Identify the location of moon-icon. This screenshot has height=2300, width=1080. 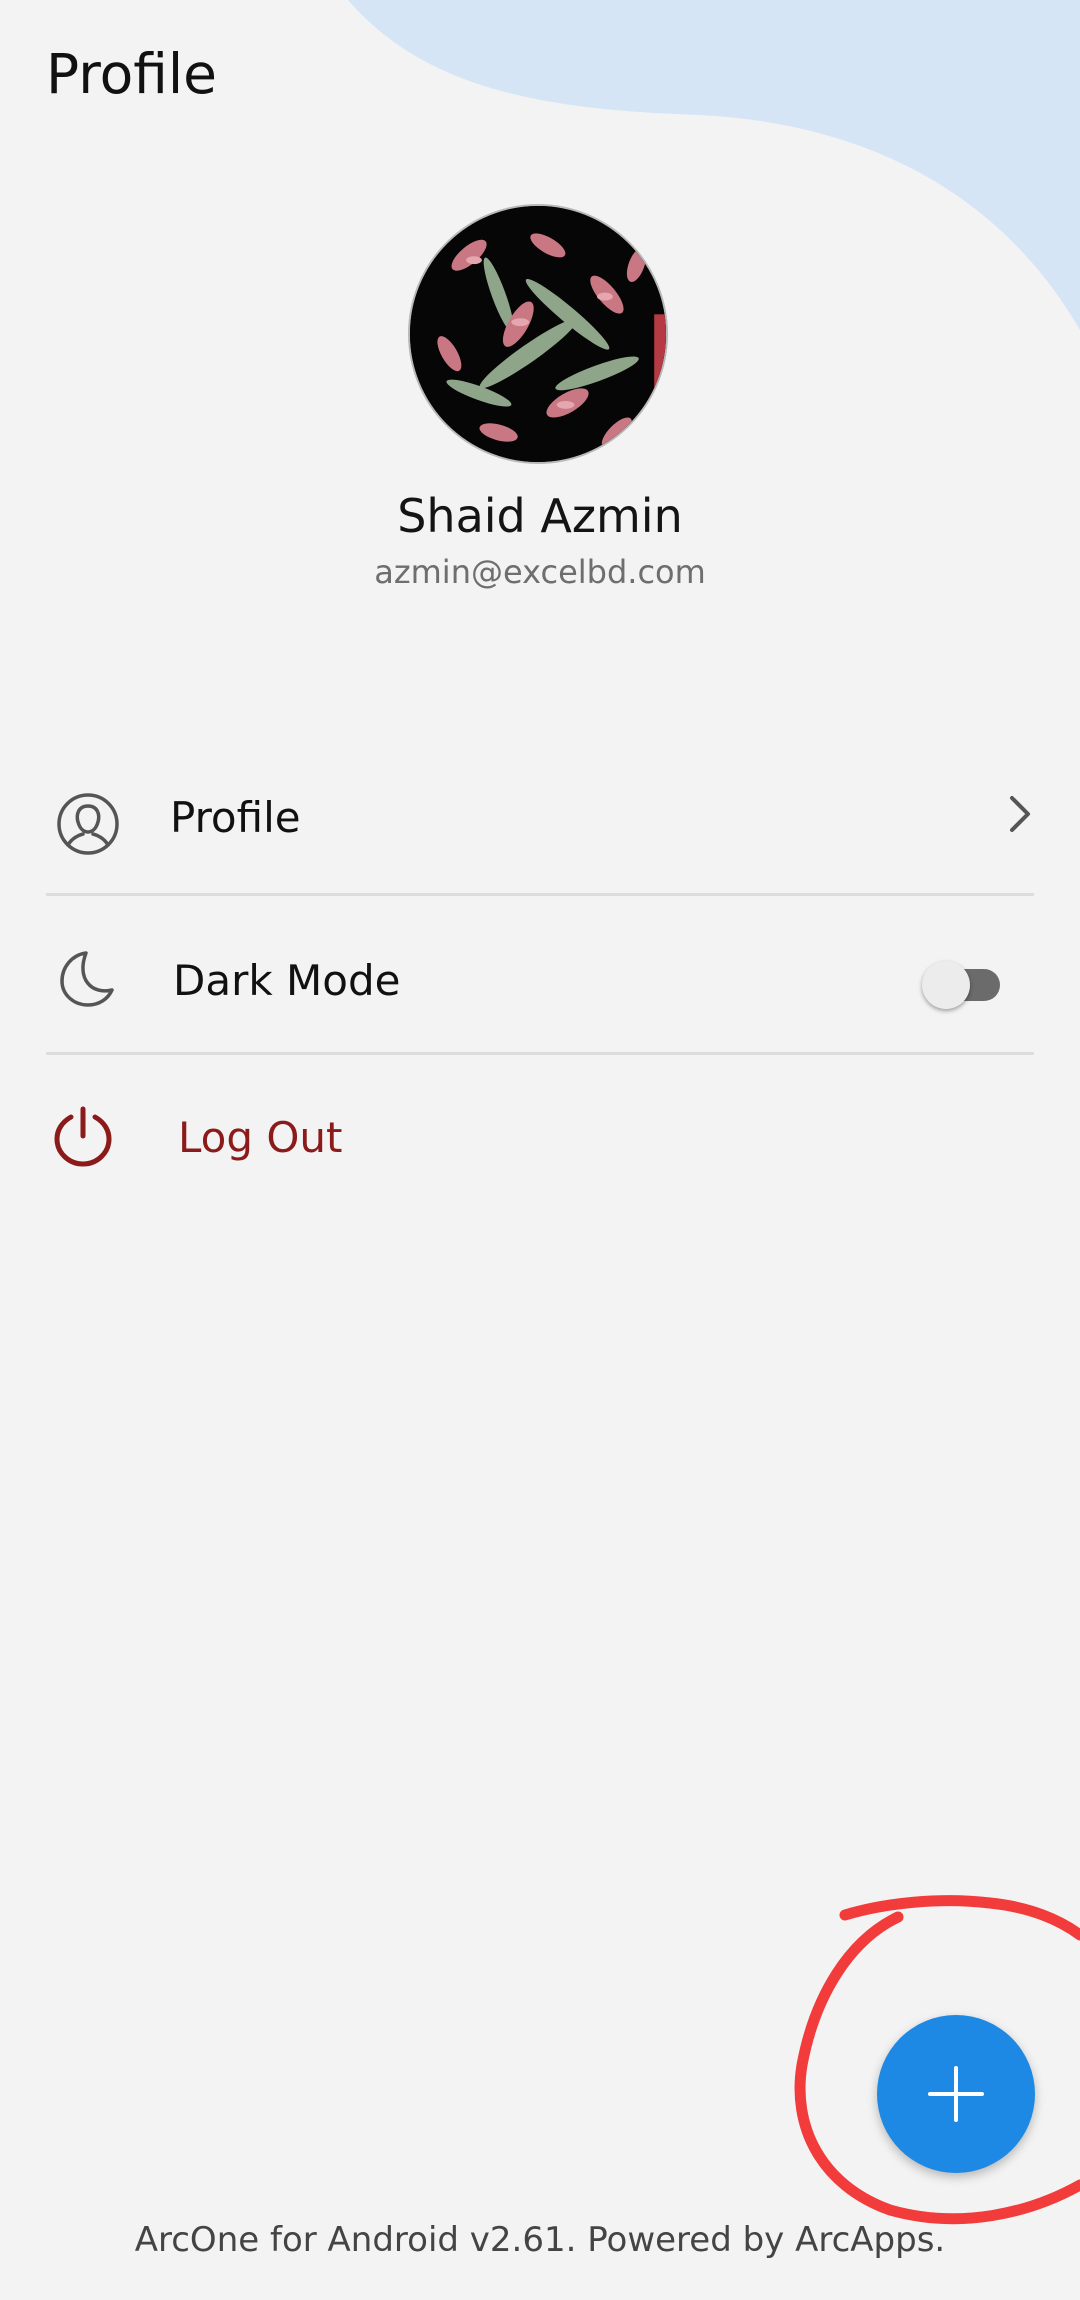
(86, 981).